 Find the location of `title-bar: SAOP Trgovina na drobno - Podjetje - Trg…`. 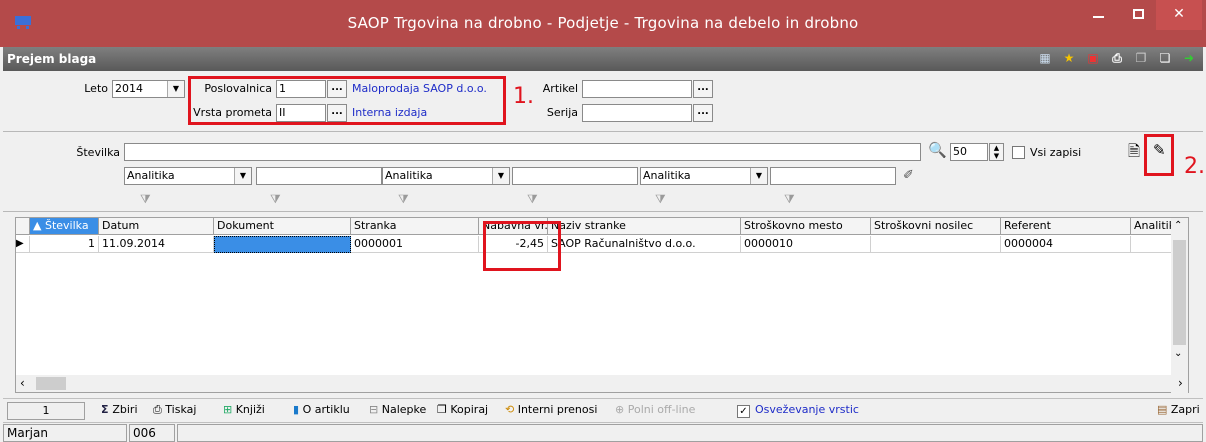

title-bar: SAOP Trgovina na drobno - Podjetje - Trg… is located at coordinates (603, 23).